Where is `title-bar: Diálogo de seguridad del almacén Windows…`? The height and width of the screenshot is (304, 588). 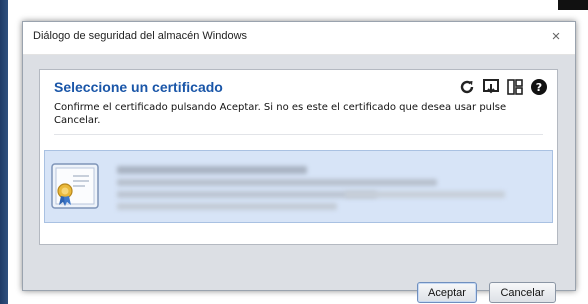 title-bar: Diálogo de seguridad del almacén Windows… is located at coordinates (299, 38).